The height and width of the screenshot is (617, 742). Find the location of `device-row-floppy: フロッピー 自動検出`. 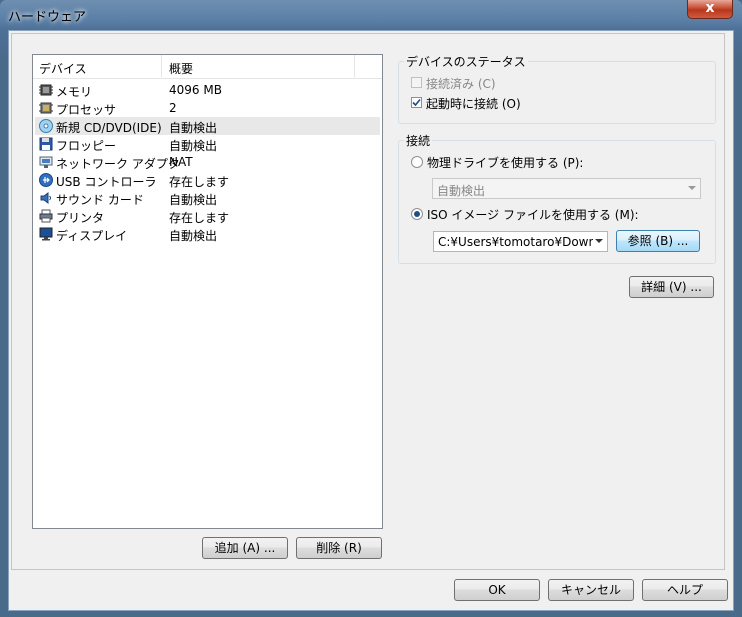

device-row-floppy: フロッピー 自動検出 is located at coordinates (207, 144).